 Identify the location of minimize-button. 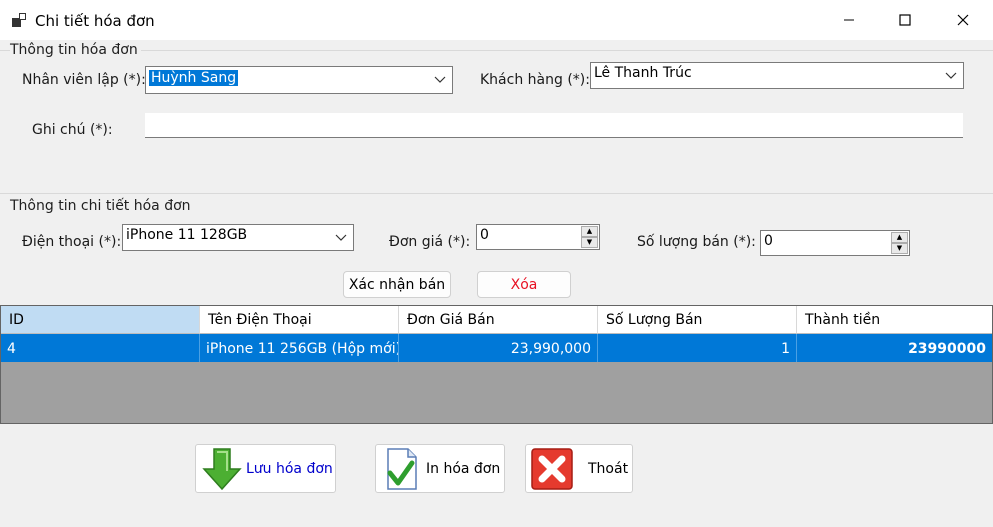
(849, 20).